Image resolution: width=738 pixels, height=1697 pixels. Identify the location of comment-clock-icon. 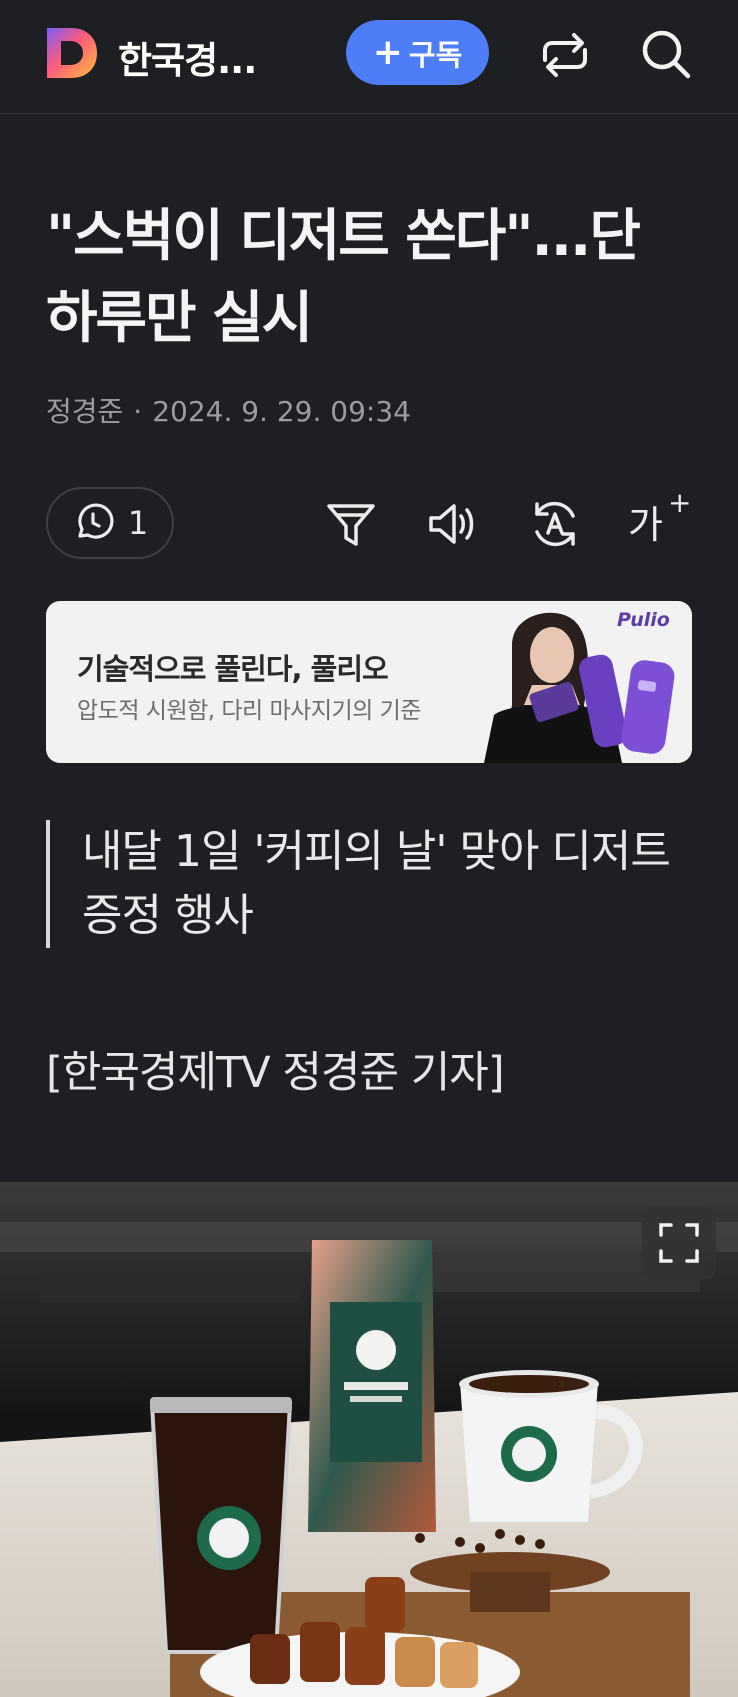
(96, 521).